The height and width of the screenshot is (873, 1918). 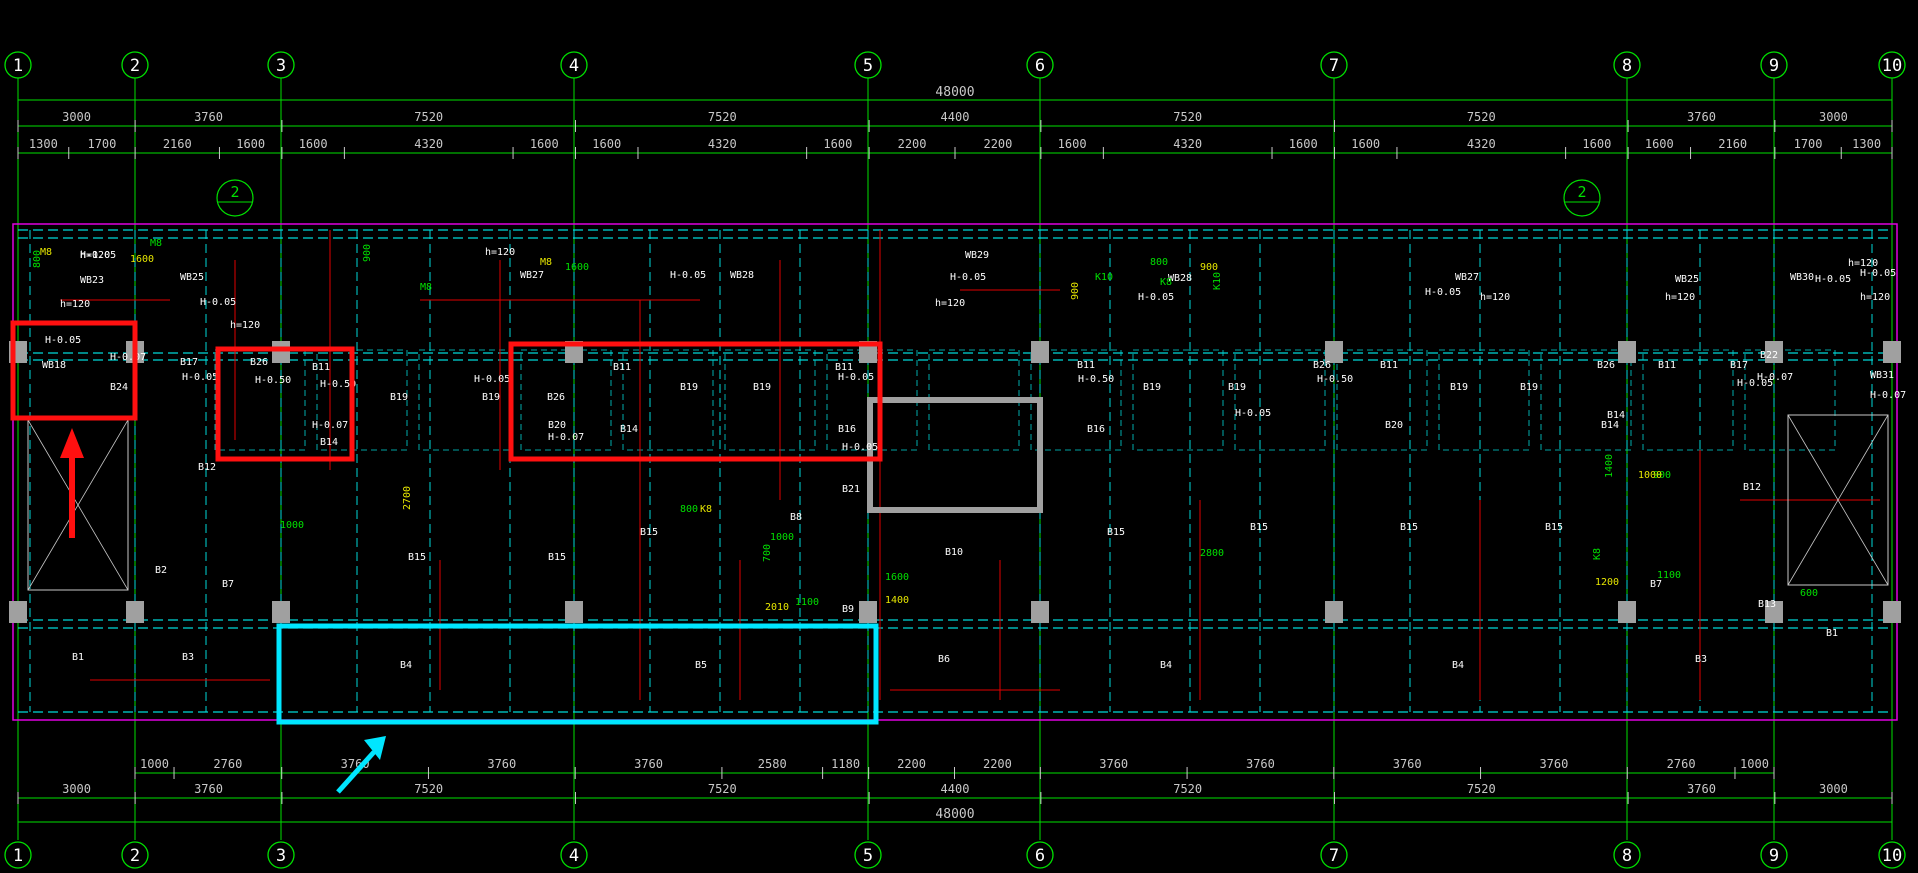 What do you see at coordinates (1334, 65) in the screenshot?
I see `axis-bubble-top-7: 7` at bounding box center [1334, 65].